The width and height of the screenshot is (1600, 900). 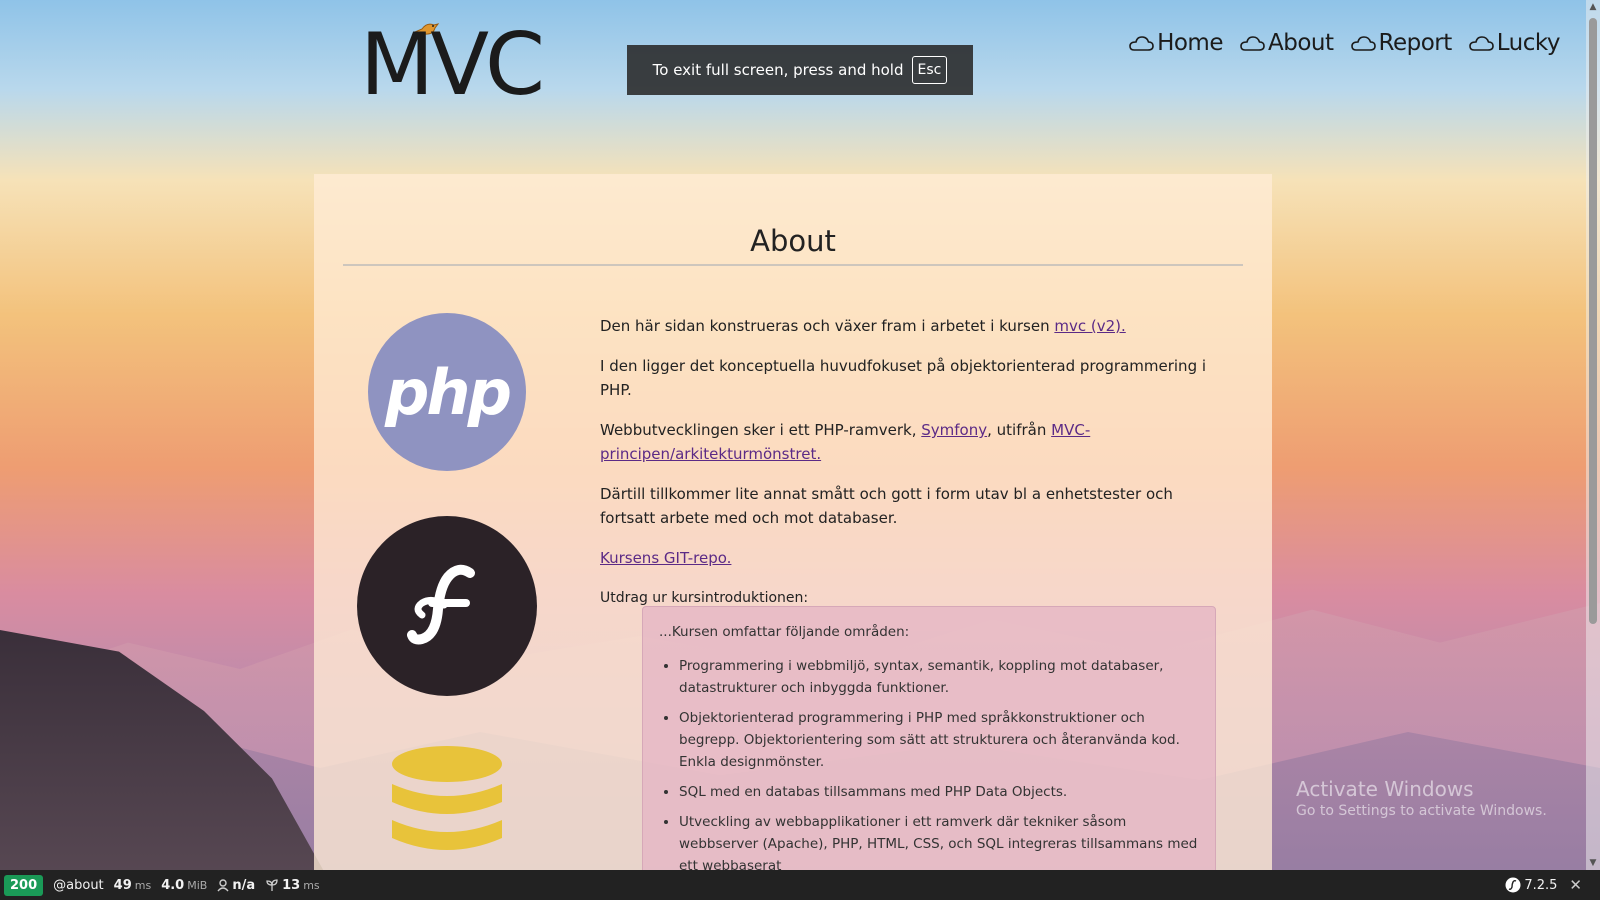 What do you see at coordinates (197, 885) in the screenshot?
I see `memory-unit: MiB` at bounding box center [197, 885].